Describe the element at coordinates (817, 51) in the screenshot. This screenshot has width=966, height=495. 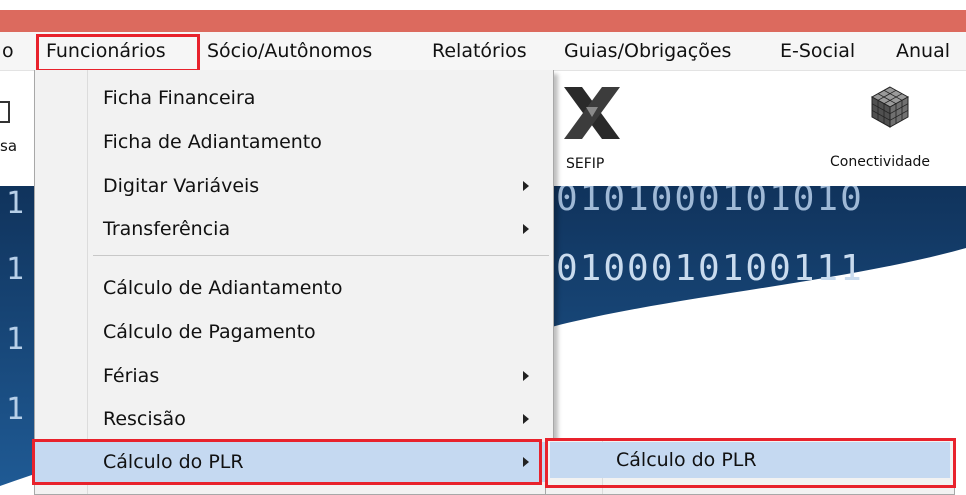
I see `menu-e-social: E-Social` at that location.